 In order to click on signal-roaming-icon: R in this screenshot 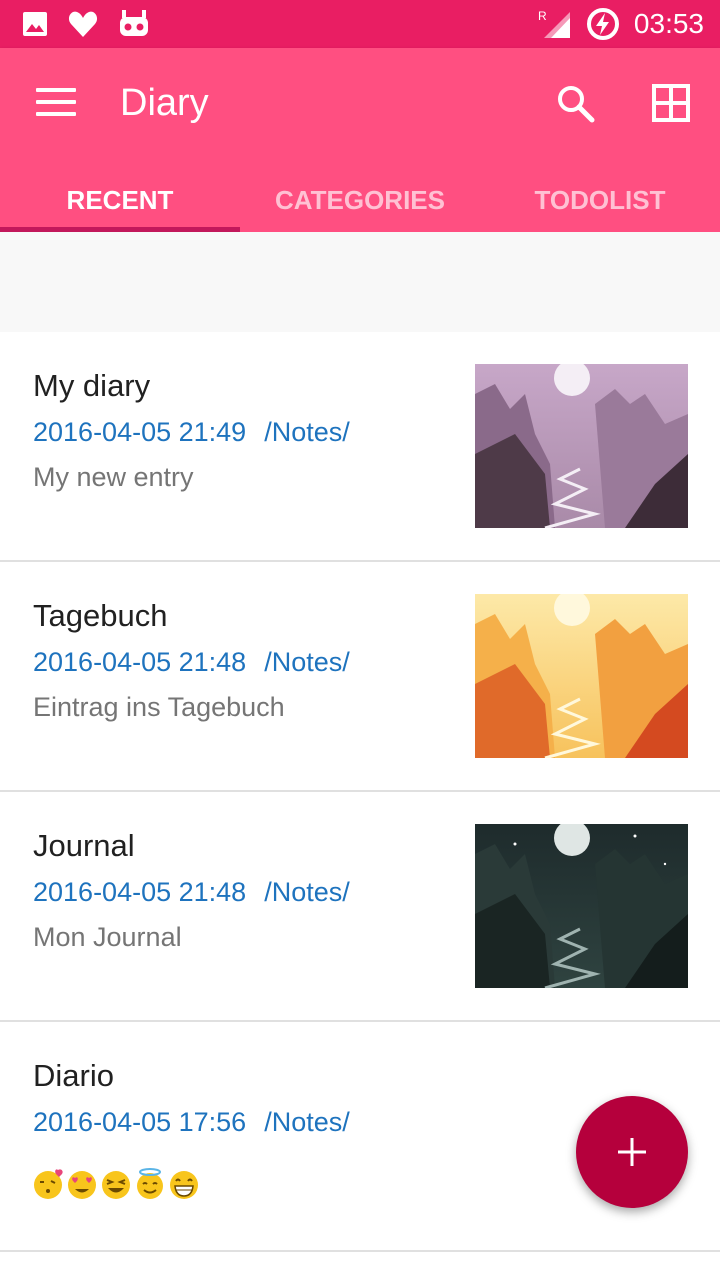, I will do `click(554, 23)`.